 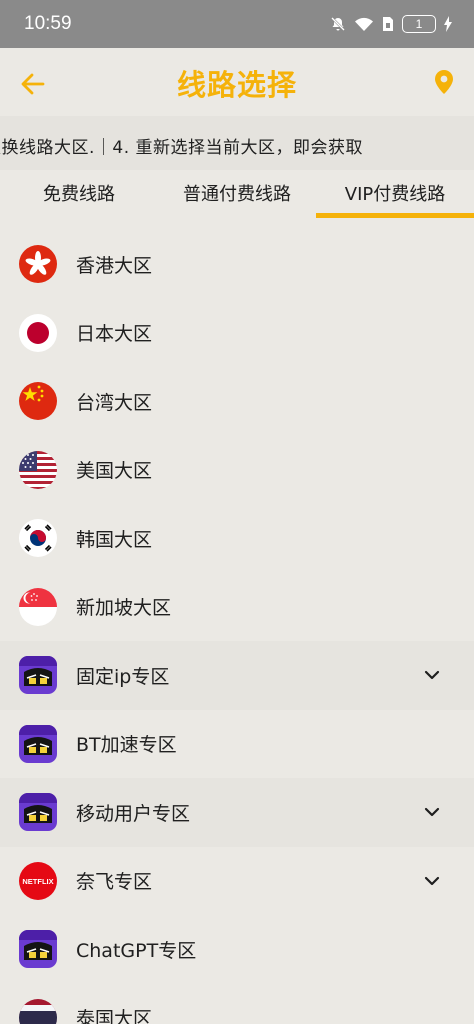 I want to click on region-item-usa: 美国大区, so click(x=237, y=470).